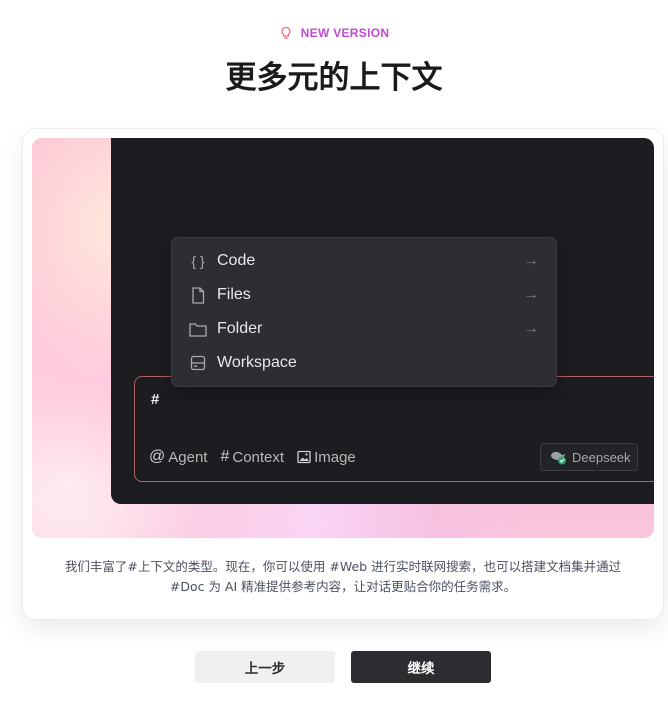  Describe the element at coordinates (257, 362) in the screenshot. I see `menu-item-label: Workspace` at that location.